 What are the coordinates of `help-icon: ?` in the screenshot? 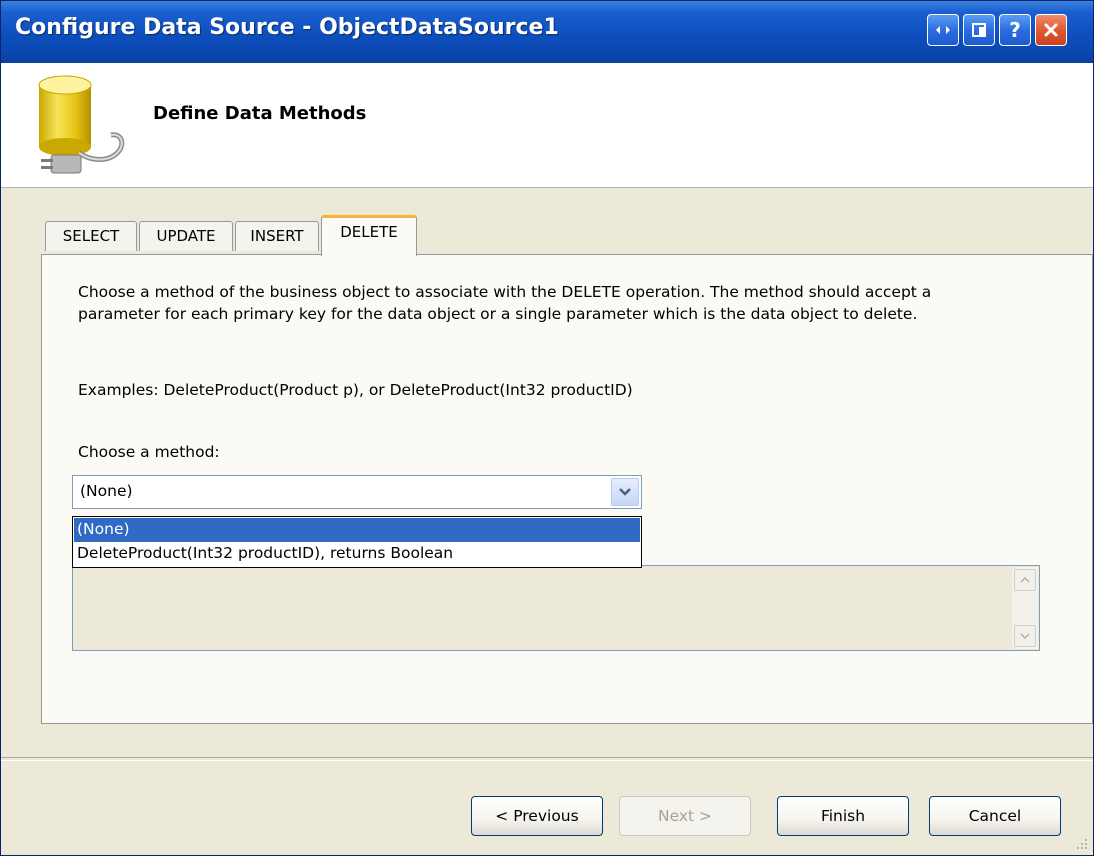 It's located at (1015, 30).